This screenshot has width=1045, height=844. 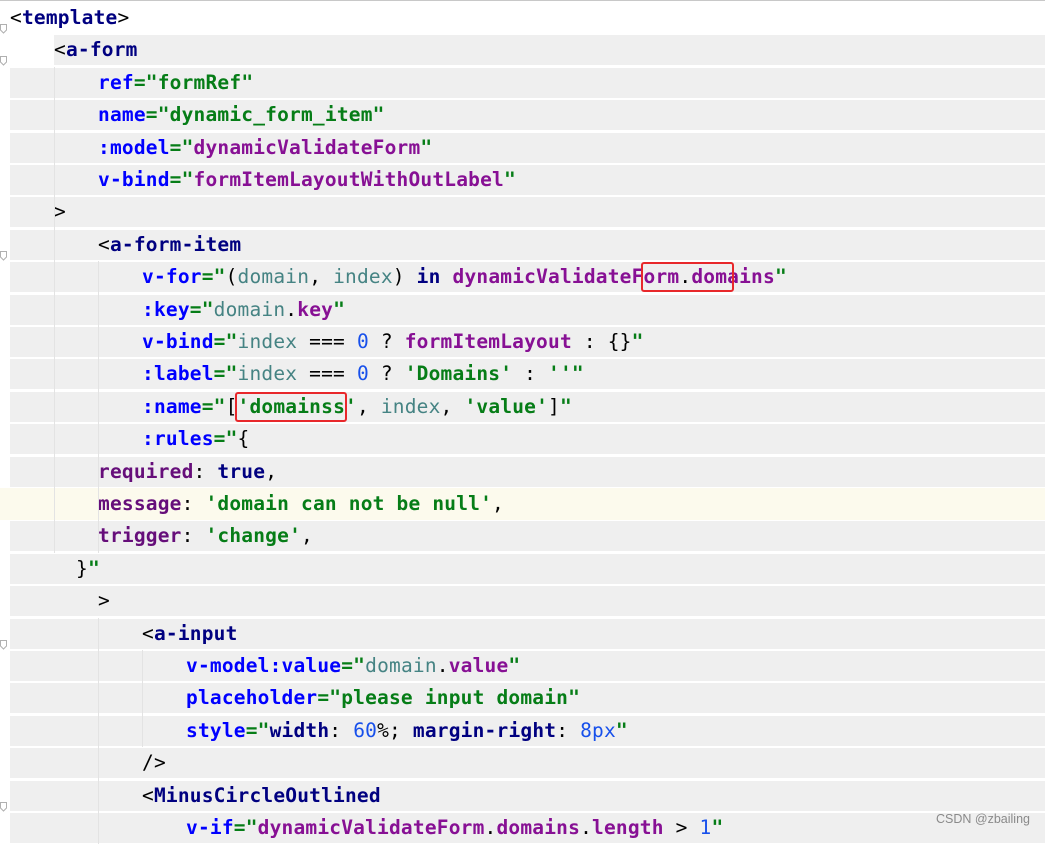 What do you see at coordinates (301, 504) in the screenshot?
I see `code-text: message: 'domain can not be null',` at bounding box center [301, 504].